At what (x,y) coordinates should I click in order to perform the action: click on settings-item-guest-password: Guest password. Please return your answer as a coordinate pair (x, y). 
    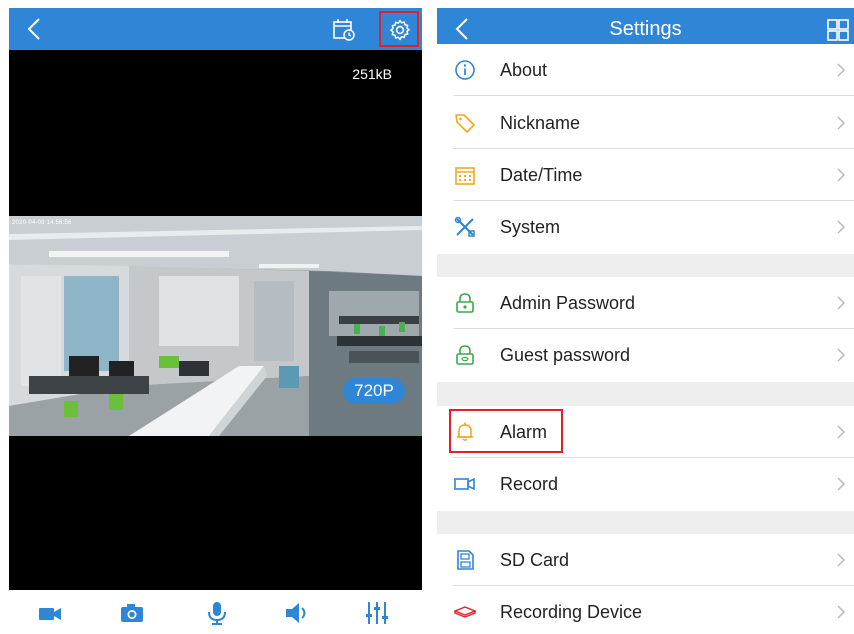
    Looking at the image, I should click on (645, 355).